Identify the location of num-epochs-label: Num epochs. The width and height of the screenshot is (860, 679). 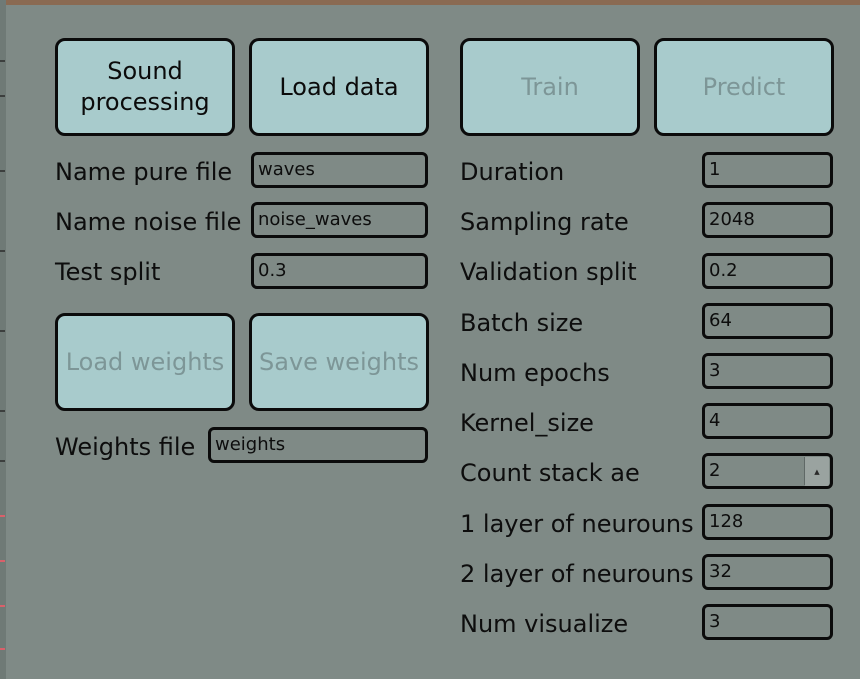
(535, 373).